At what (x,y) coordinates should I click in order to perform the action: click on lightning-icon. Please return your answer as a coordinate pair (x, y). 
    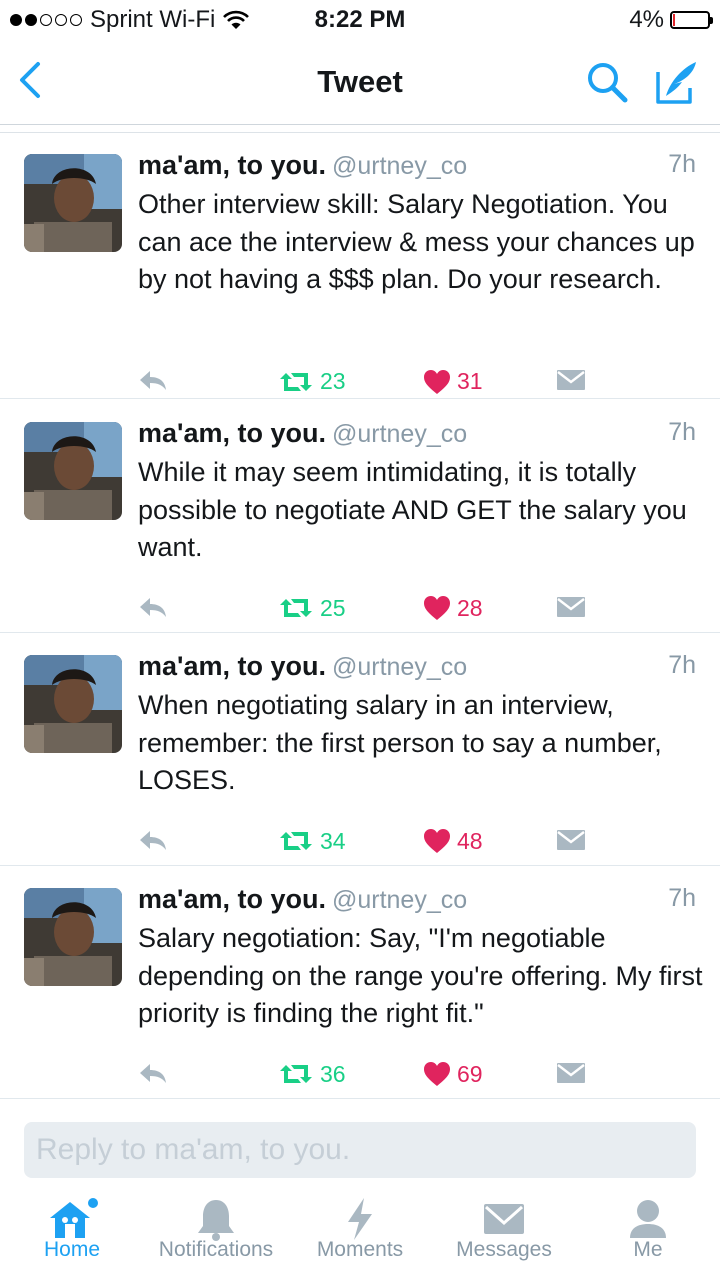
    Looking at the image, I should click on (360, 1219).